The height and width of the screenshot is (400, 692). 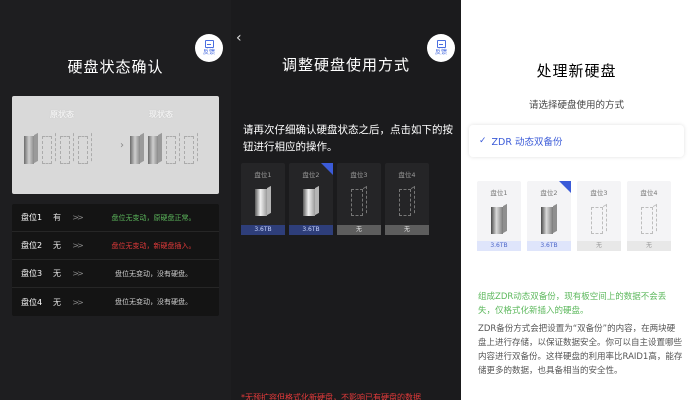 What do you see at coordinates (62, 114) in the screenshot?
I see `original-state-label: 原状态` at bounding box center [62, 114].